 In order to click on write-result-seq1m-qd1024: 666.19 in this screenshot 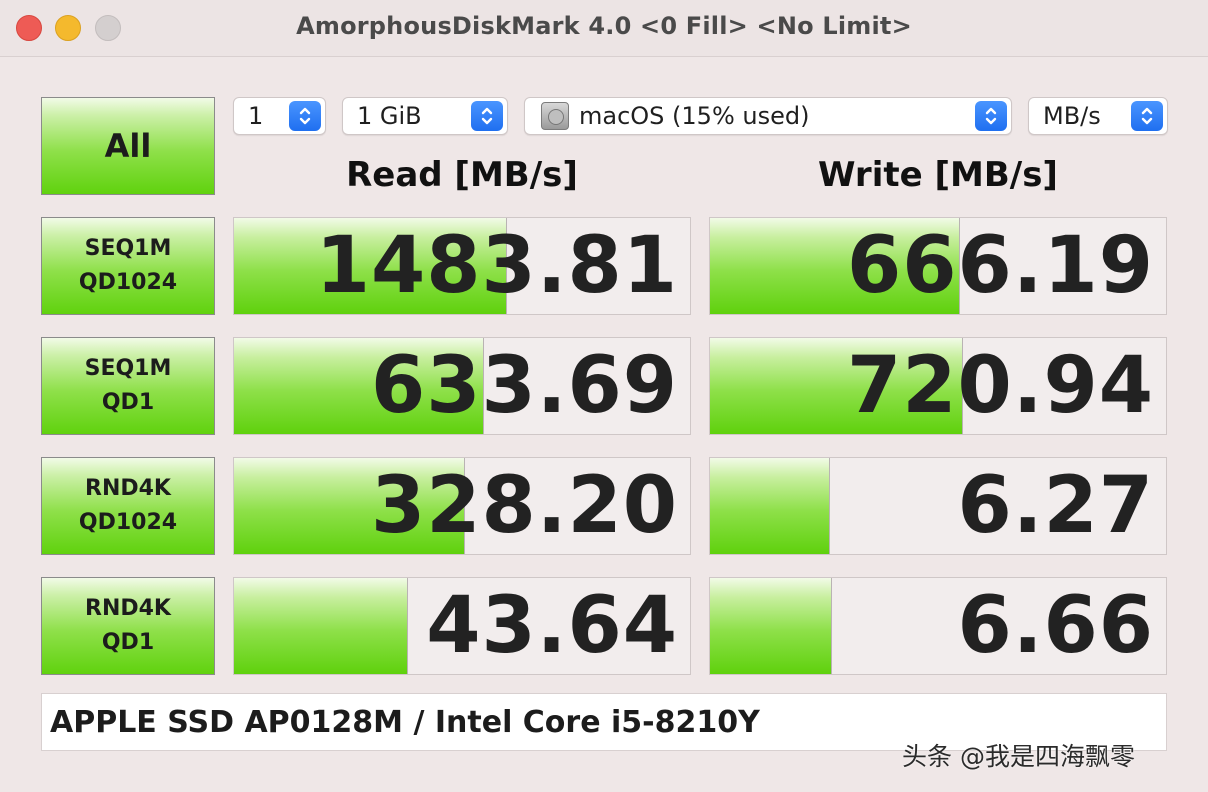, I will do `click(938, 266)`.